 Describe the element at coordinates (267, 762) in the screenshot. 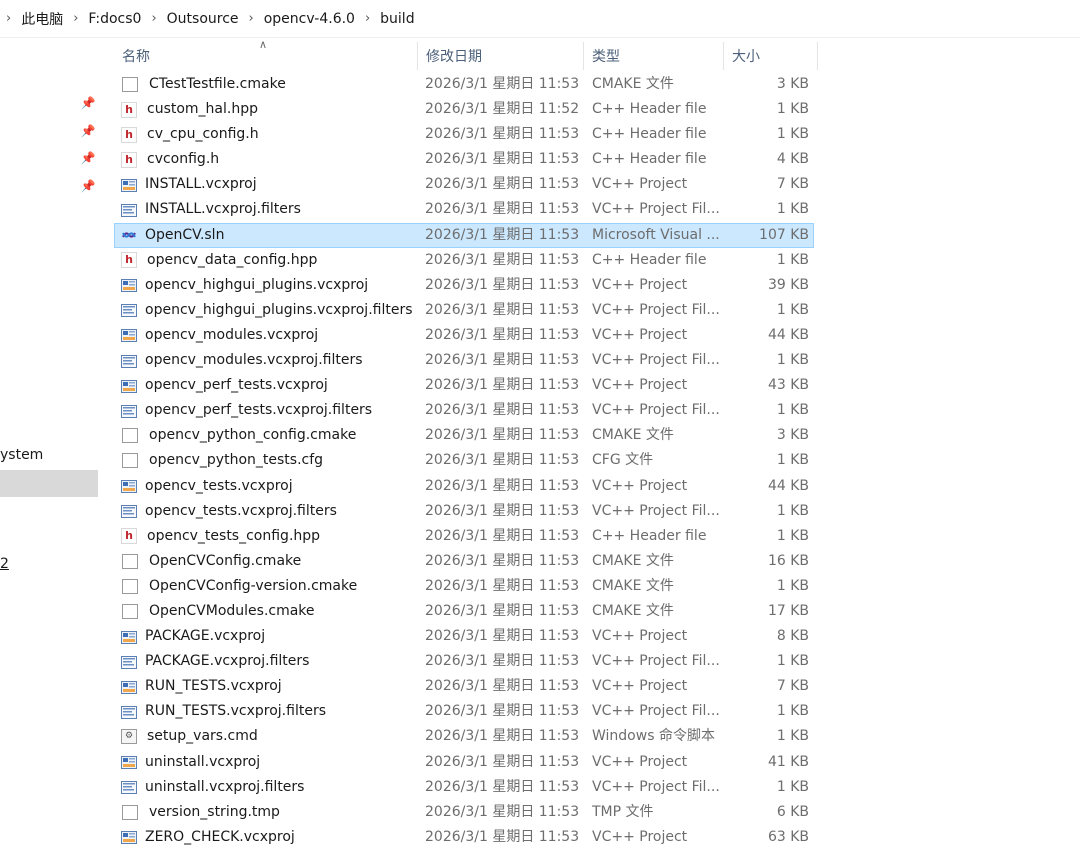

I see `file-name-cell: uninstall.vcxproj` at that location.